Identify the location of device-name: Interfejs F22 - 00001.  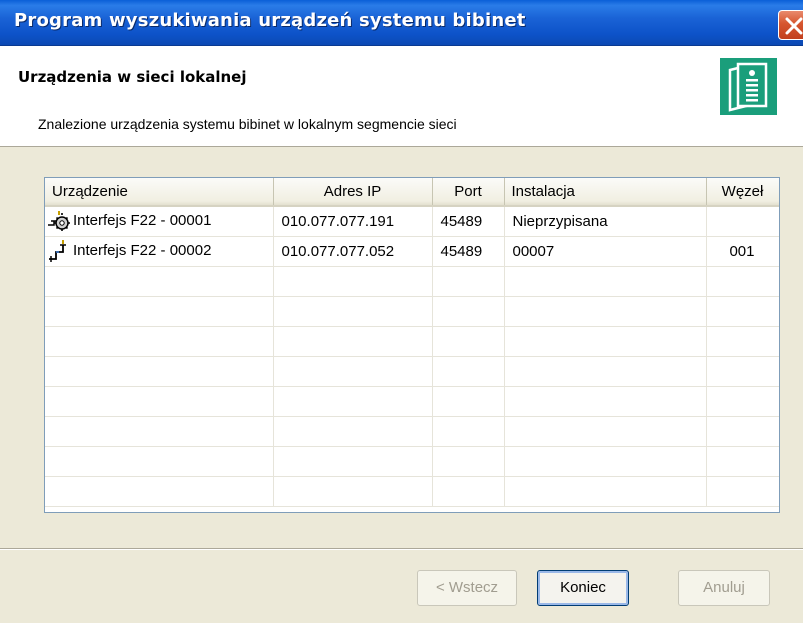
(142, 221).